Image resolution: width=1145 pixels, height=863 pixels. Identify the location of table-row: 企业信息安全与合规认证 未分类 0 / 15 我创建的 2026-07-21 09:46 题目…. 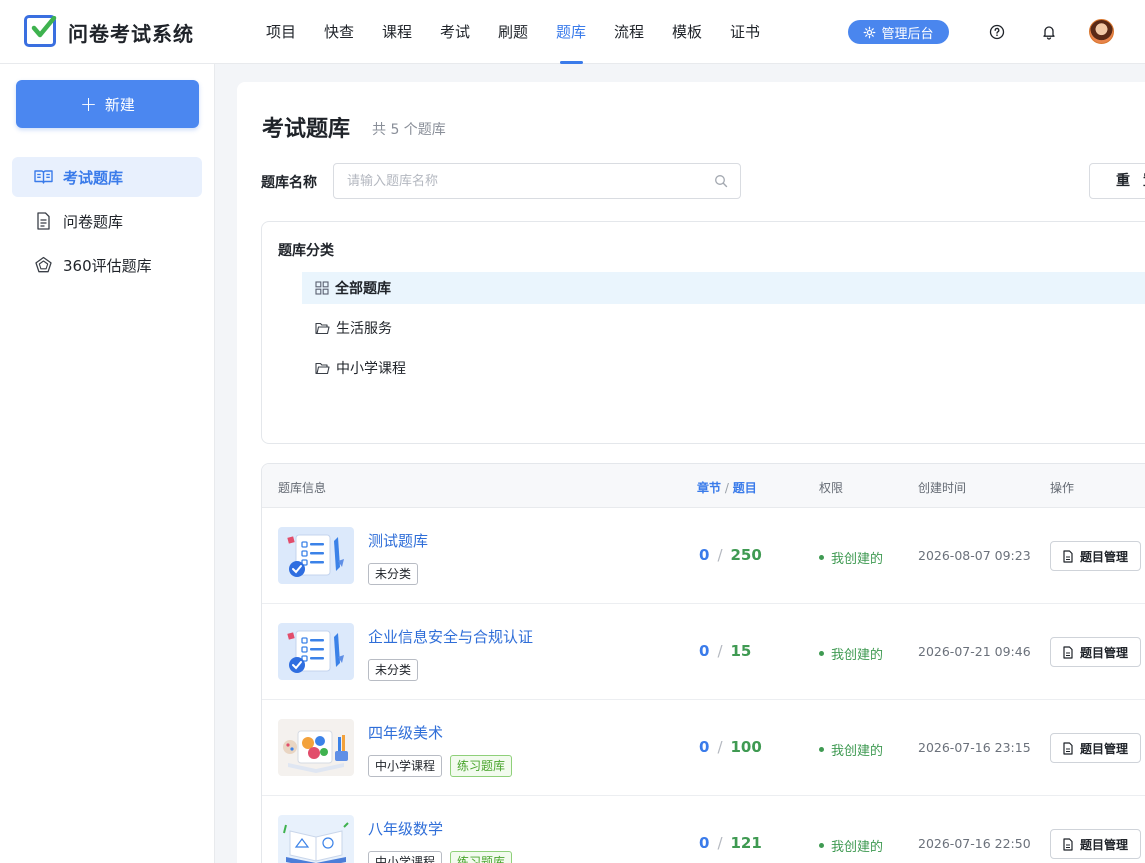
(703, 652).